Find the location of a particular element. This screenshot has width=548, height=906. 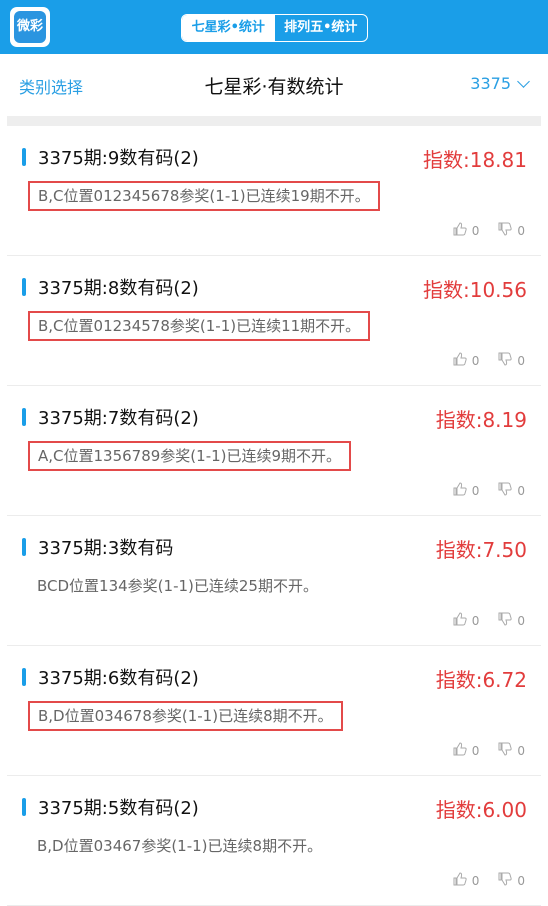

issue-number: 3375 is located at coordinates (490, 83).